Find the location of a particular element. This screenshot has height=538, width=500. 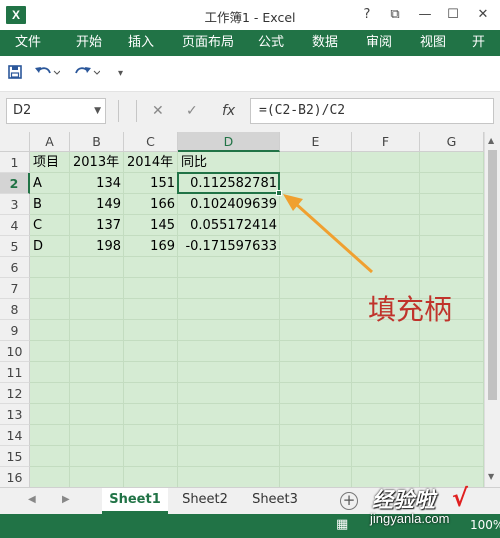

annotation-label: 填充柄 is located at coordinates (410, 309).